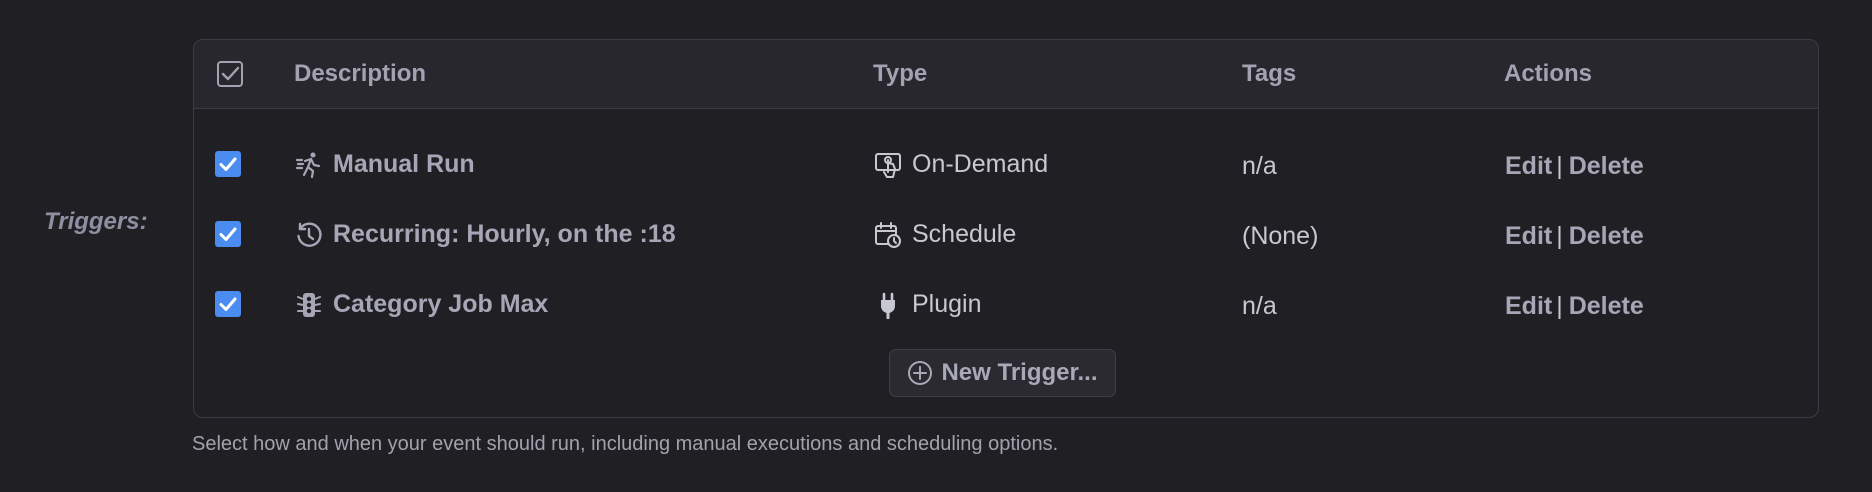 This screenshot has width=1872, height=492. I want to click on row-type: On-Demand, so click(961, 164).